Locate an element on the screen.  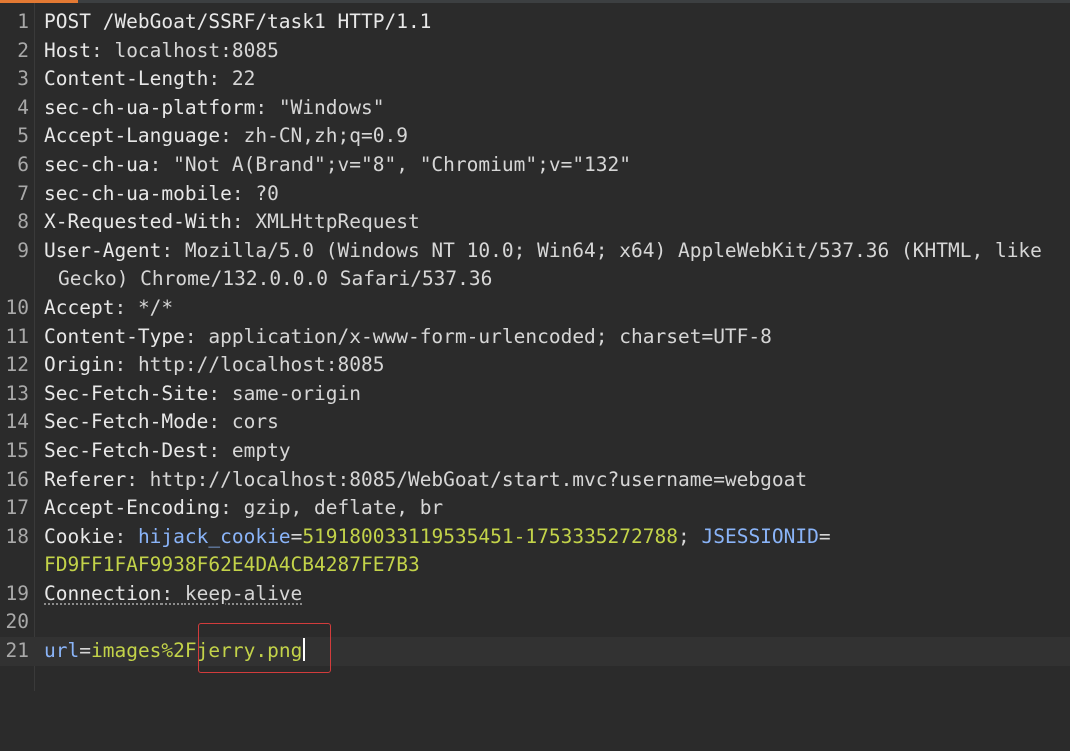
cookie-value: FD9FF1FAF9938F62E4DA4CB4287FE7B3 is located at coordinates (232, 565).